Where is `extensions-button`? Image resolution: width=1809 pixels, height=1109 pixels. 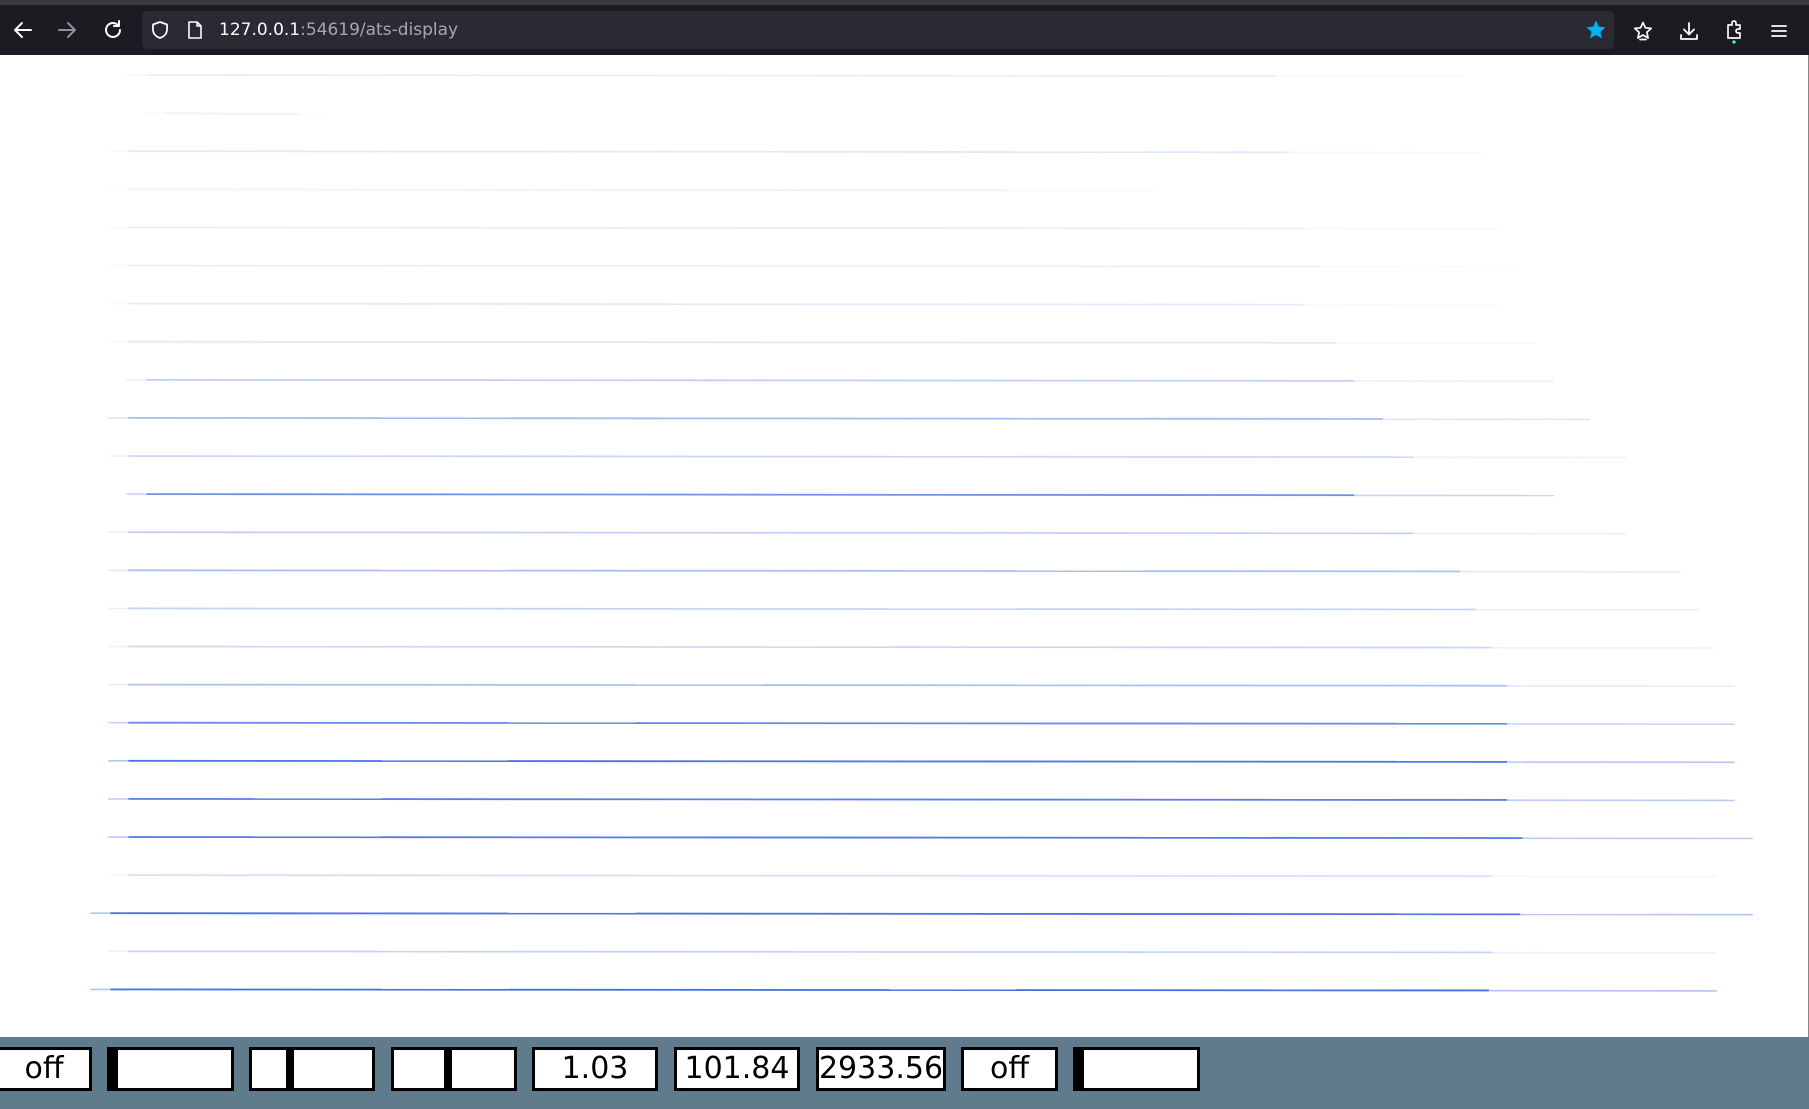
extensions-button is located at coordinates (1734, 31).